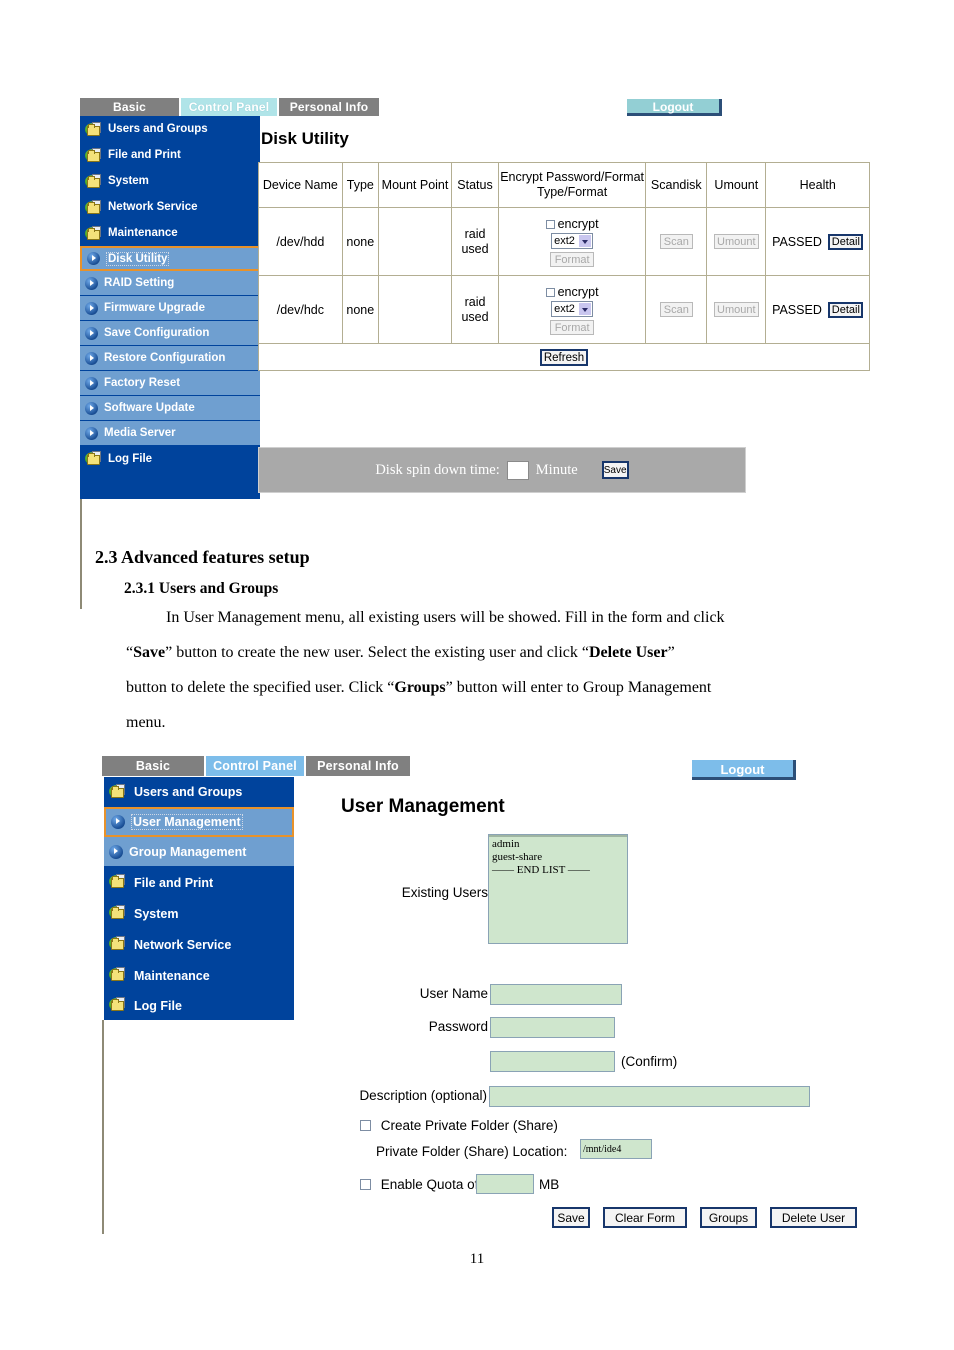  What do you see at coordinates (130, 458) in the screenshot?
I see `sidebar-item-label: Log File` at bounding box center [130, 458].